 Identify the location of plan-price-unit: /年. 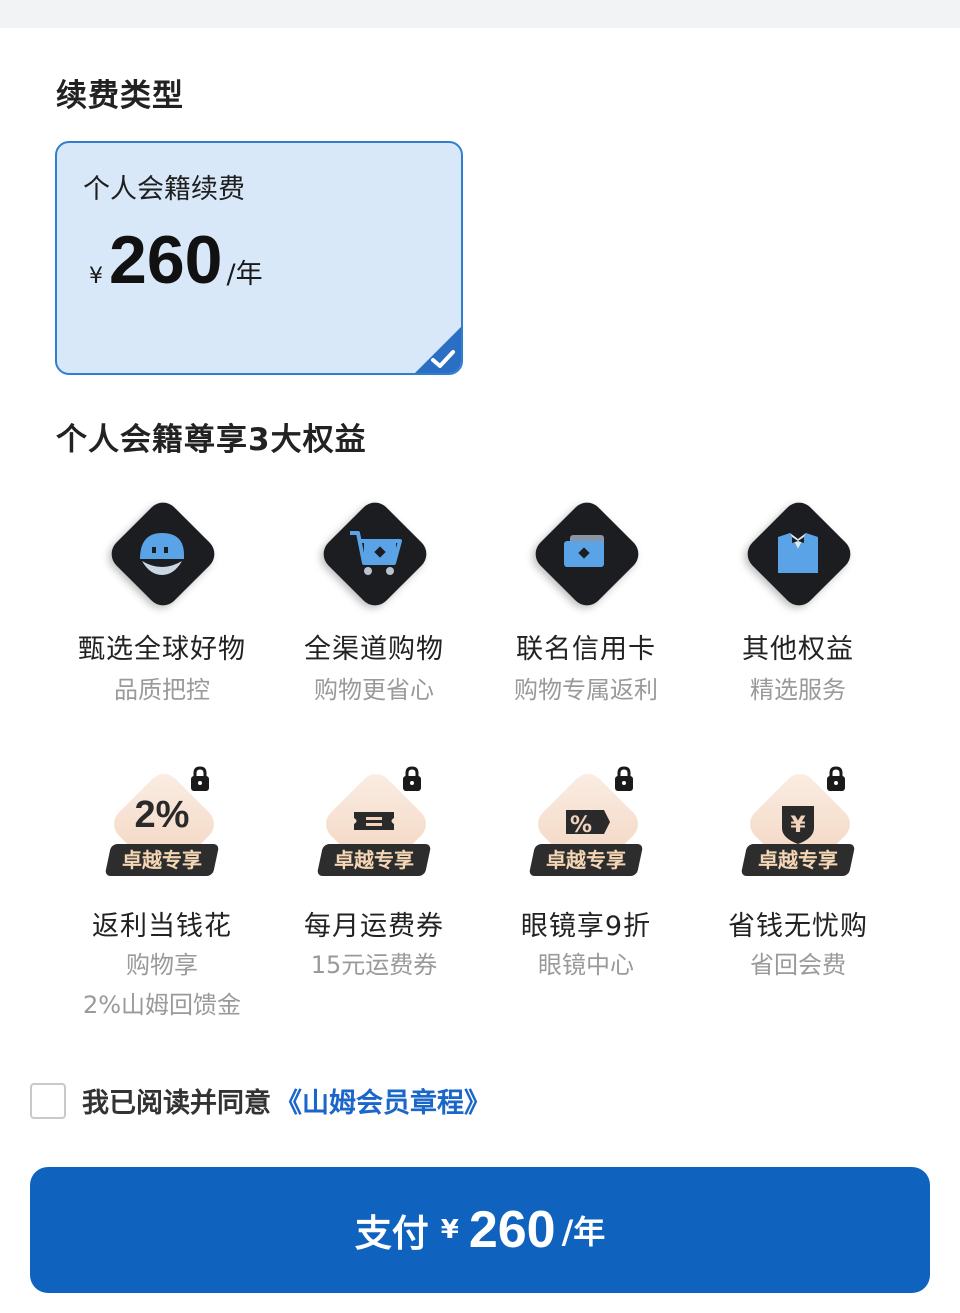
(244, 274).